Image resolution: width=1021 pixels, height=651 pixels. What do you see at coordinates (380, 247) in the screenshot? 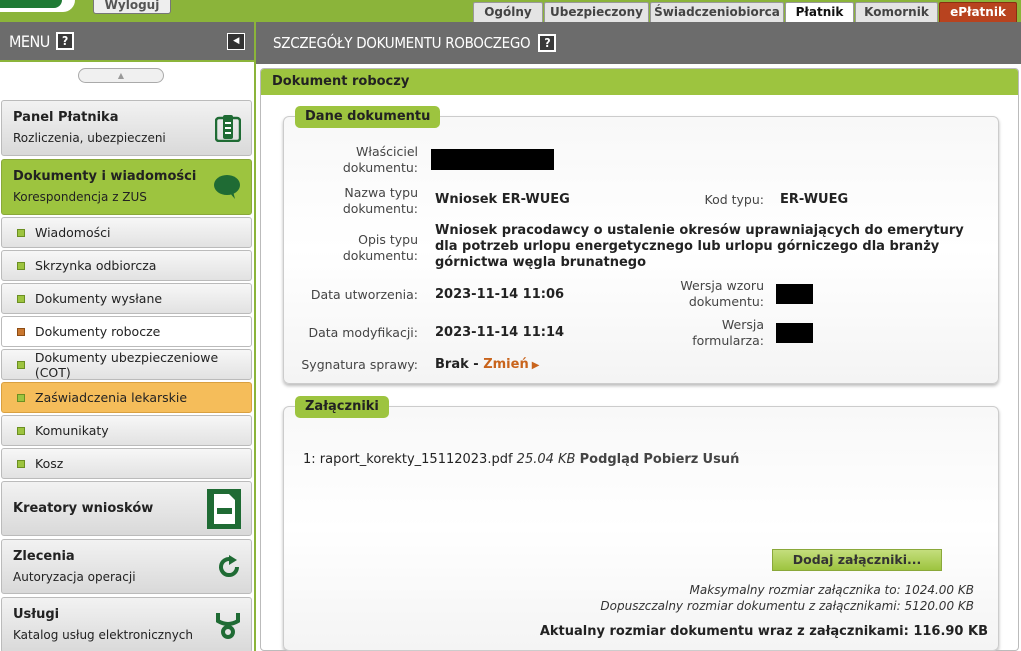
I see `type-desc-label: Opis typu dokumentu:` at bounding box center [380, 247].